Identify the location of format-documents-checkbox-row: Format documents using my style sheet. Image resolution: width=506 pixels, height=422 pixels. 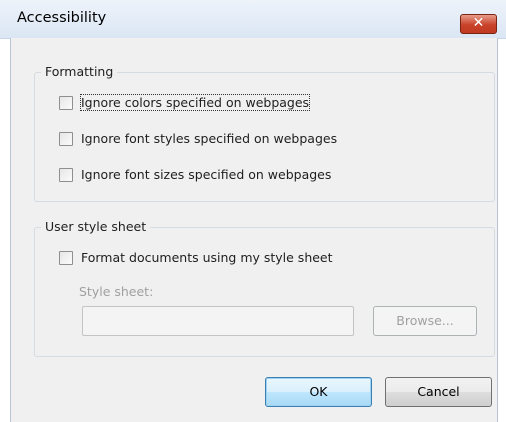
(219, 260).